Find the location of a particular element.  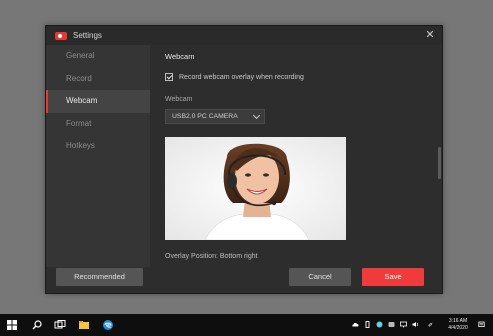

cloud-icon is located at coordinates (355, 324).